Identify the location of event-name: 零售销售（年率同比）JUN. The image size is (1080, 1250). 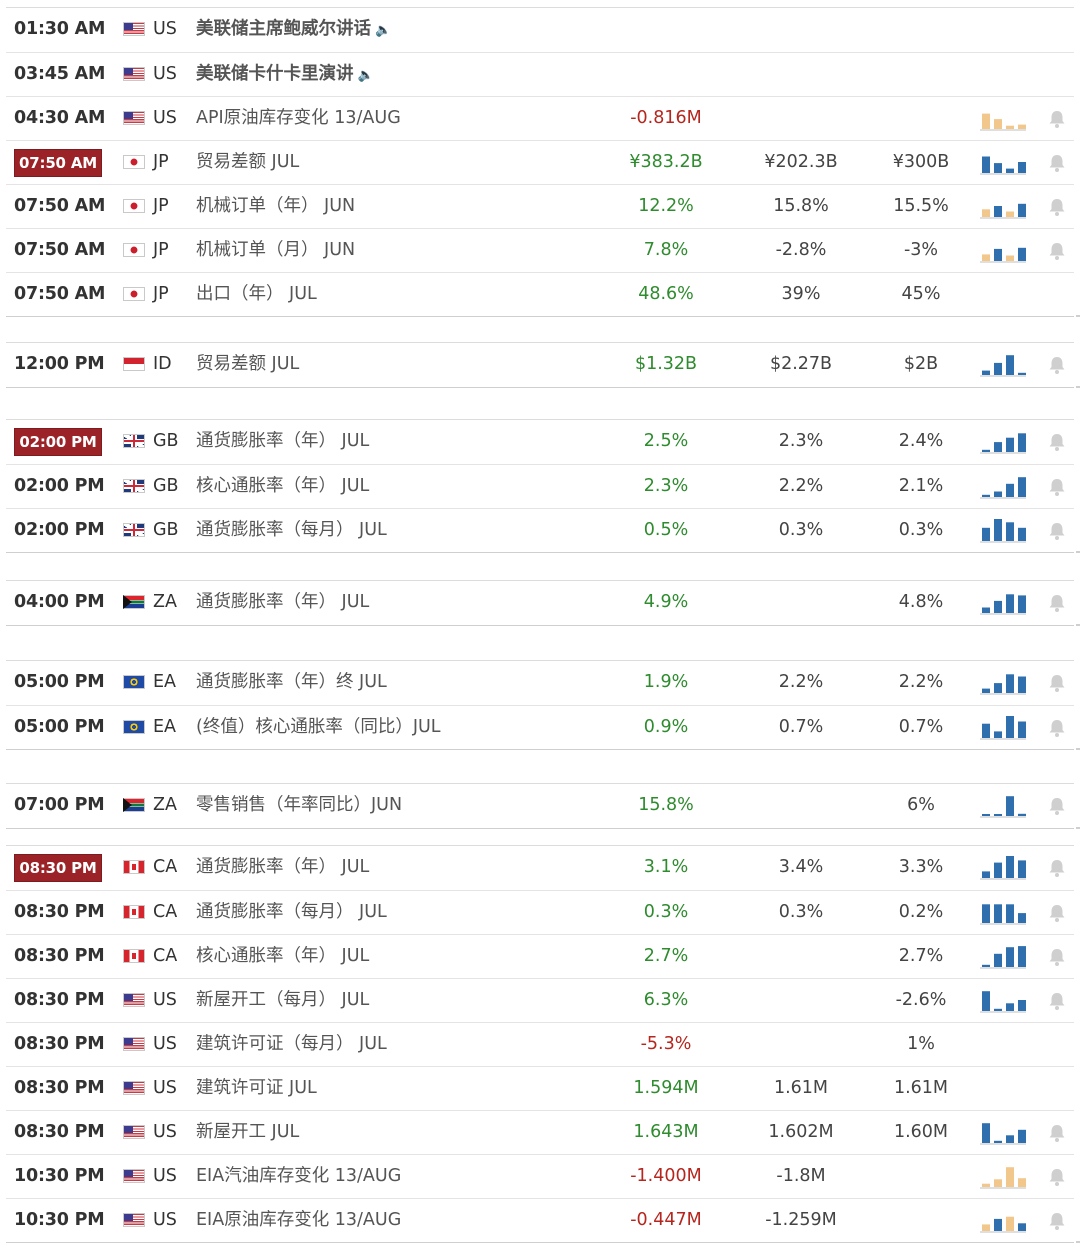
(406, 805).